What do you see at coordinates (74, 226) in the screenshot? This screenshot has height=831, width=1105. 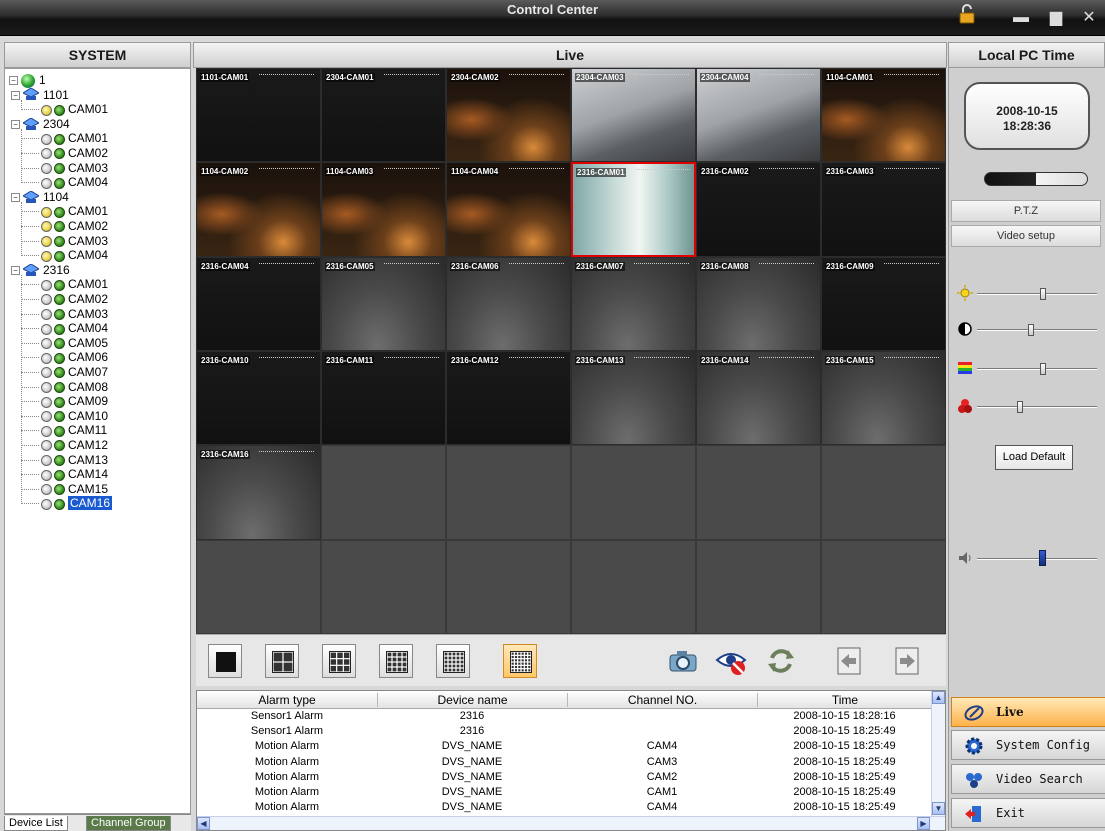 I see `tree-channel-1104-CAM02: CAM02` at bounding box center [74, 226].